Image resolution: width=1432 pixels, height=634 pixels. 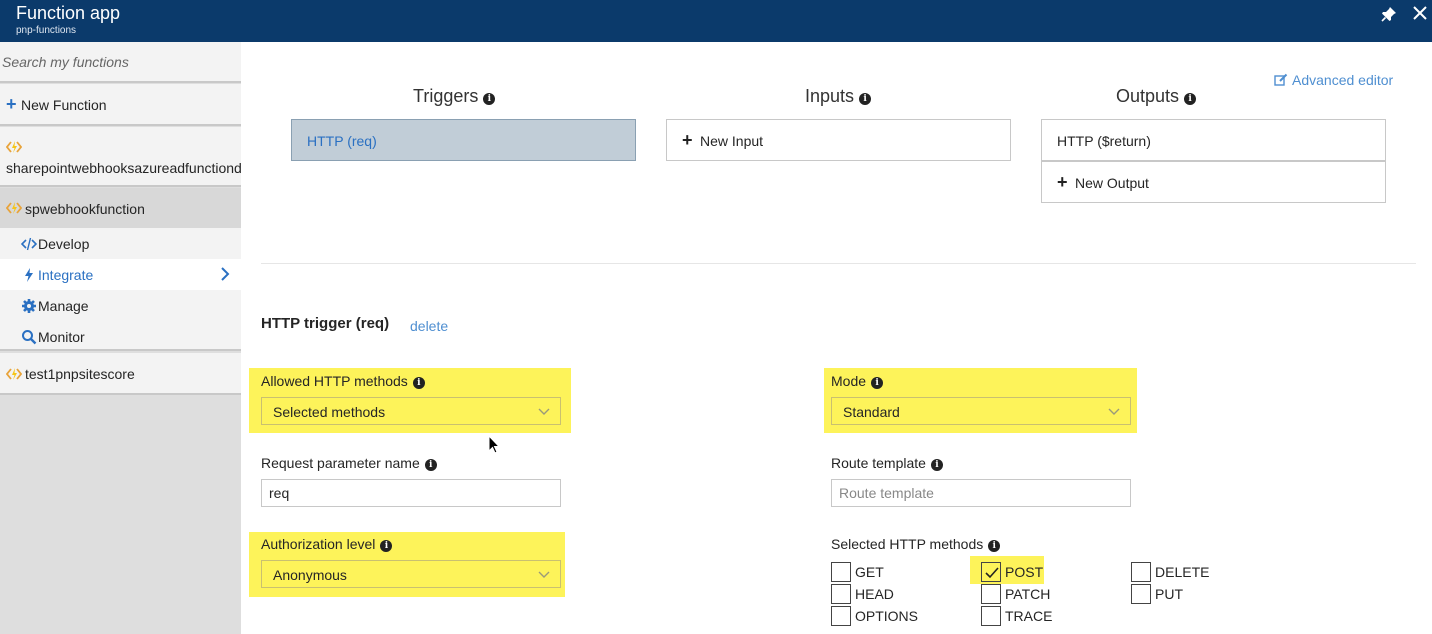 I want to click on method-checkbox-get, so click(x=841, y=572).